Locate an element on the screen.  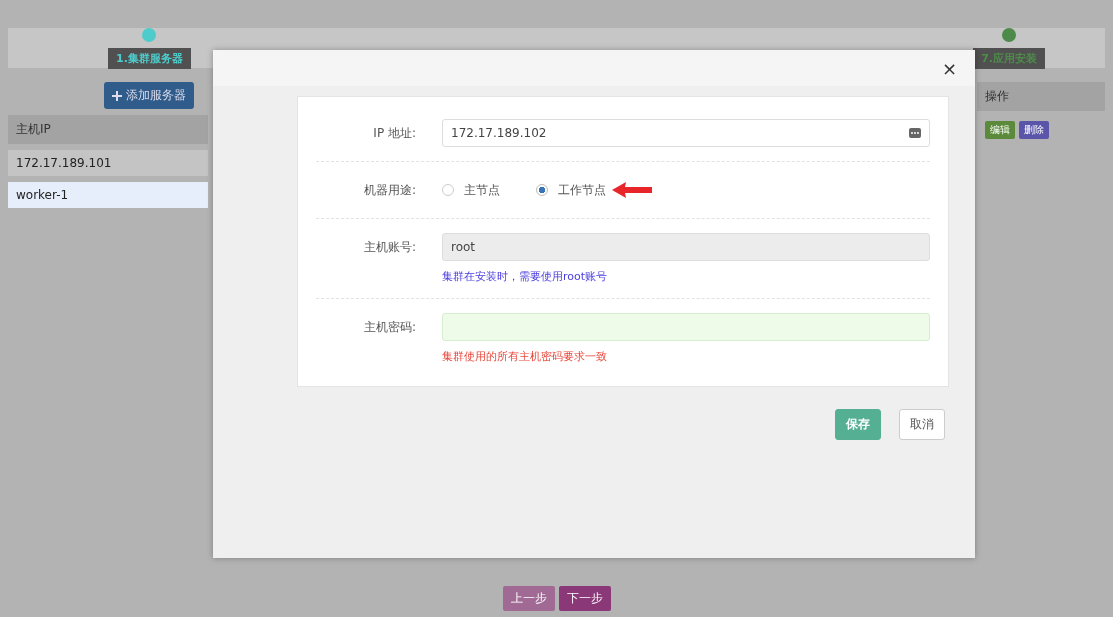
table-row: 172.17.189.101 is located at coordinates (108, 163).